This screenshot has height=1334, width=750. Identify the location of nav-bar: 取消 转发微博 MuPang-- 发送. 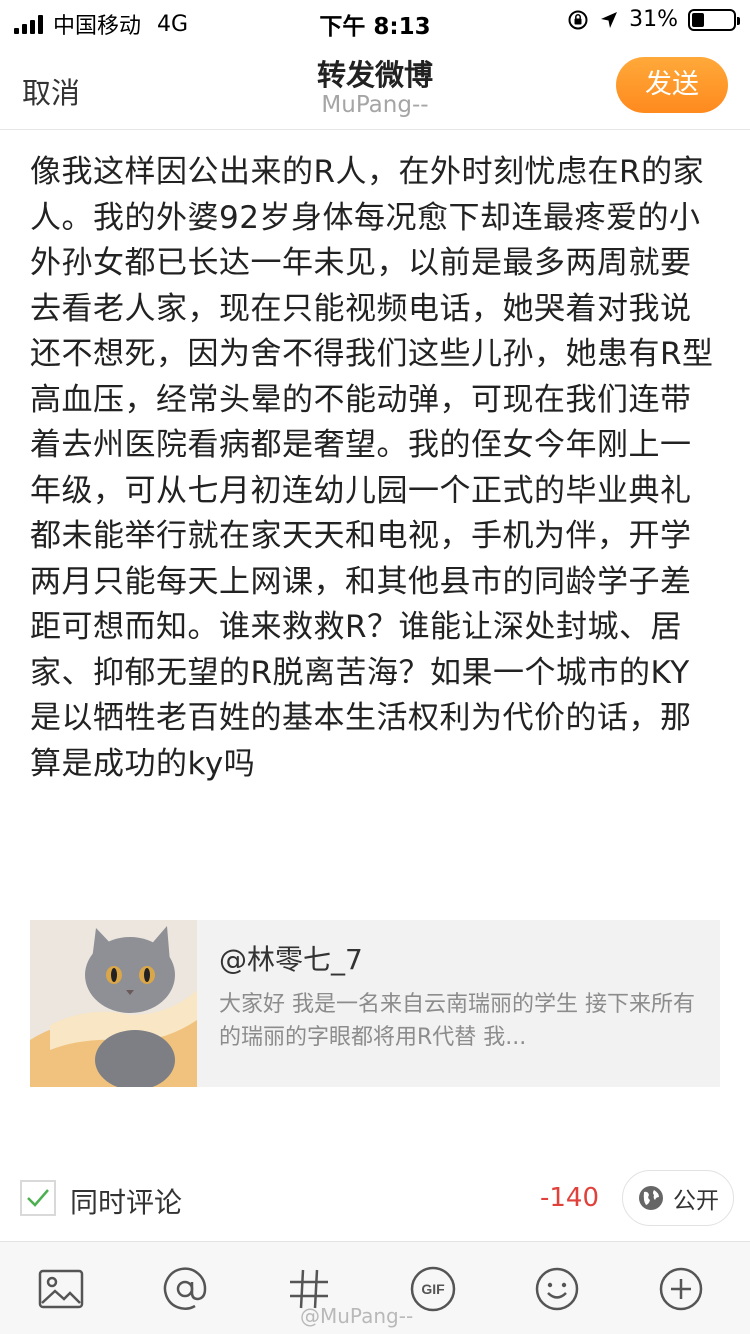
(375, 85).